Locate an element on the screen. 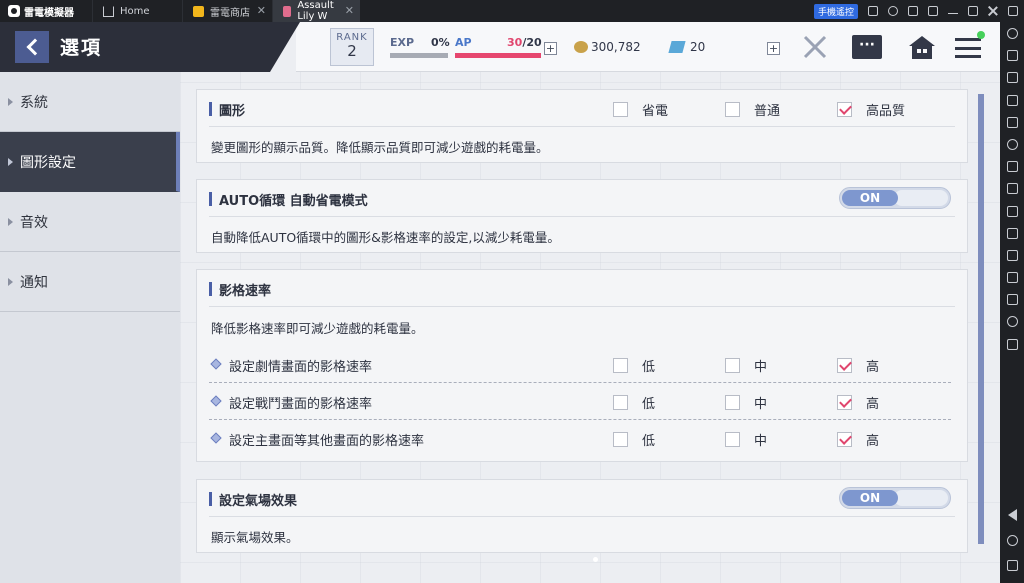 The image size is (1024, 583). minimize-icon is located at coordinates (953, 11).